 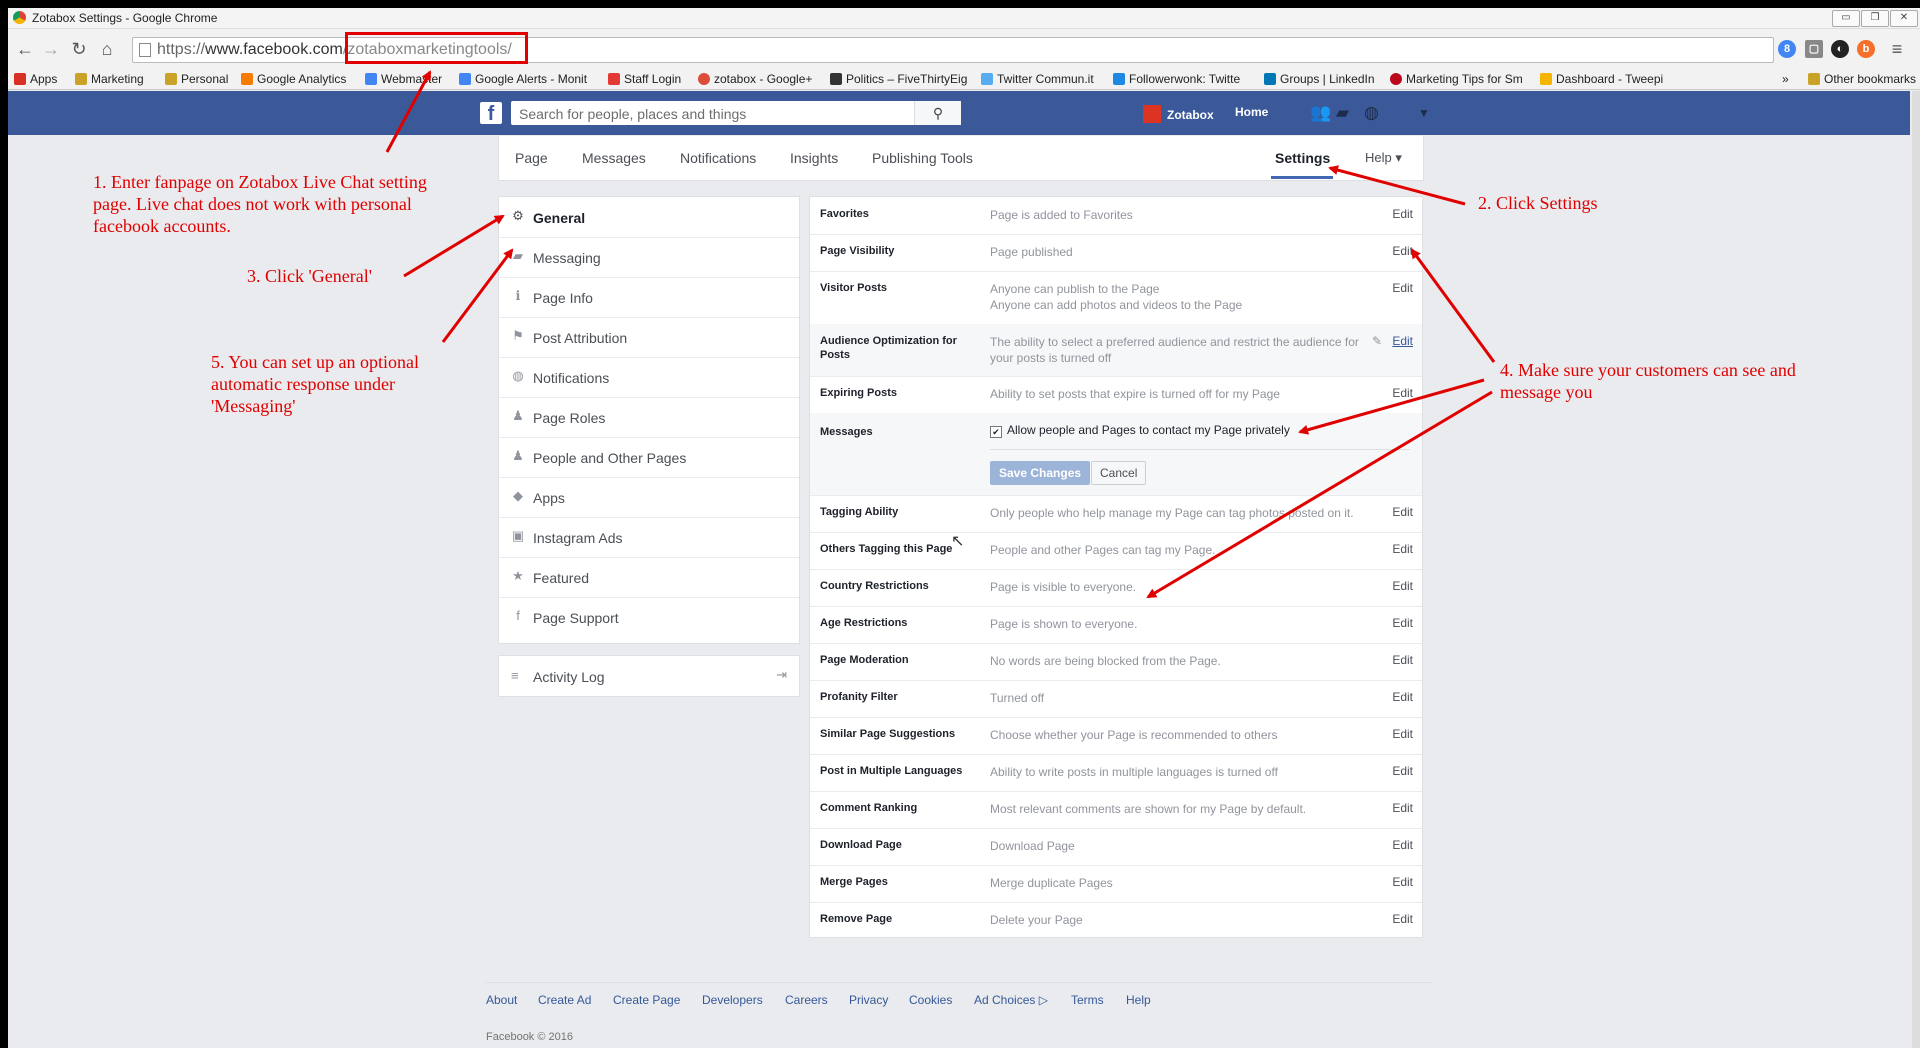 I want to click on annotation-step-2: 2. Click Settings, so click(x=1538, y=203).